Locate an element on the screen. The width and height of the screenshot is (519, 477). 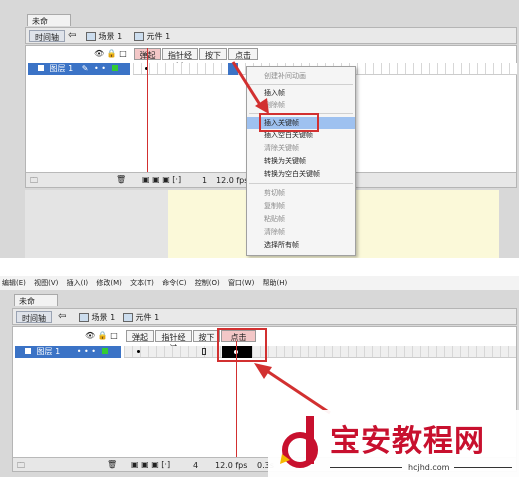
watermark-title: 宝安教程网 is located at coordinates (407, 441).